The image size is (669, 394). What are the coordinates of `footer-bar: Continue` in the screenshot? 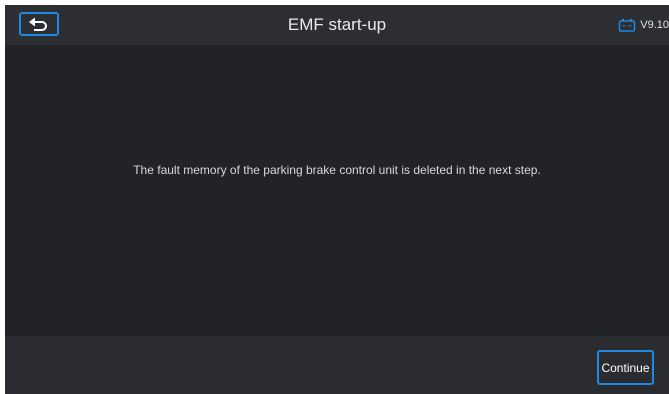 It's located at (337, 365).